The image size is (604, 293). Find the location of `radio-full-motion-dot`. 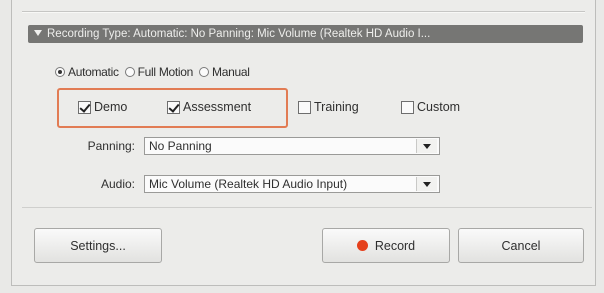

radio-full-motion-dot is located at coordinates (129, 72).